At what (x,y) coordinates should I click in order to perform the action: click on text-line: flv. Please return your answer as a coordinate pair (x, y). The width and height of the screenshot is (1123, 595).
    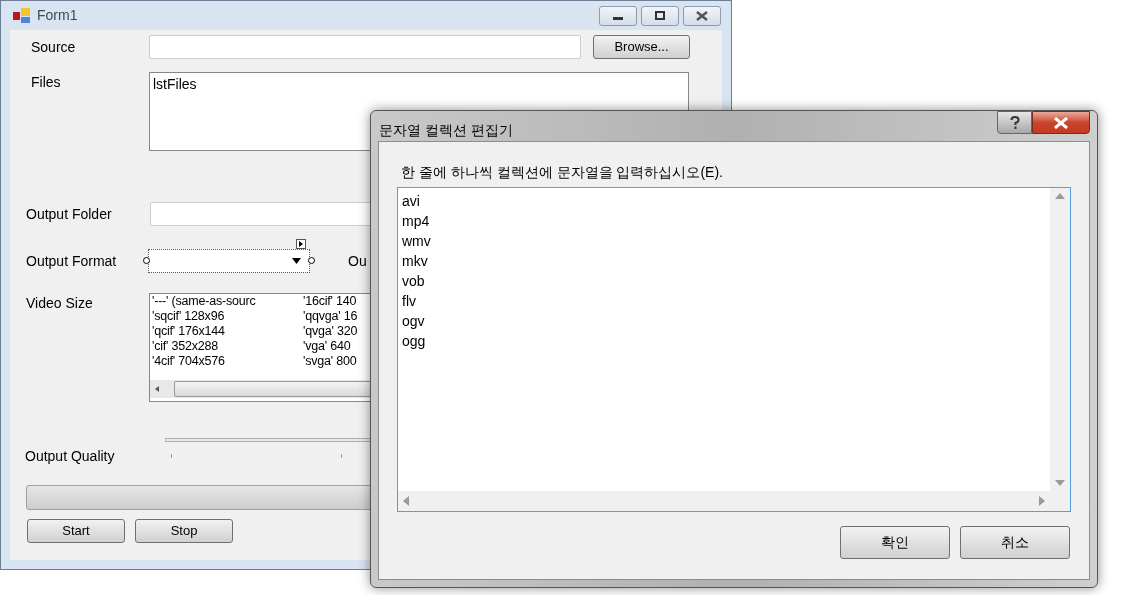
    Looking at the image, I should click on (409, 301).